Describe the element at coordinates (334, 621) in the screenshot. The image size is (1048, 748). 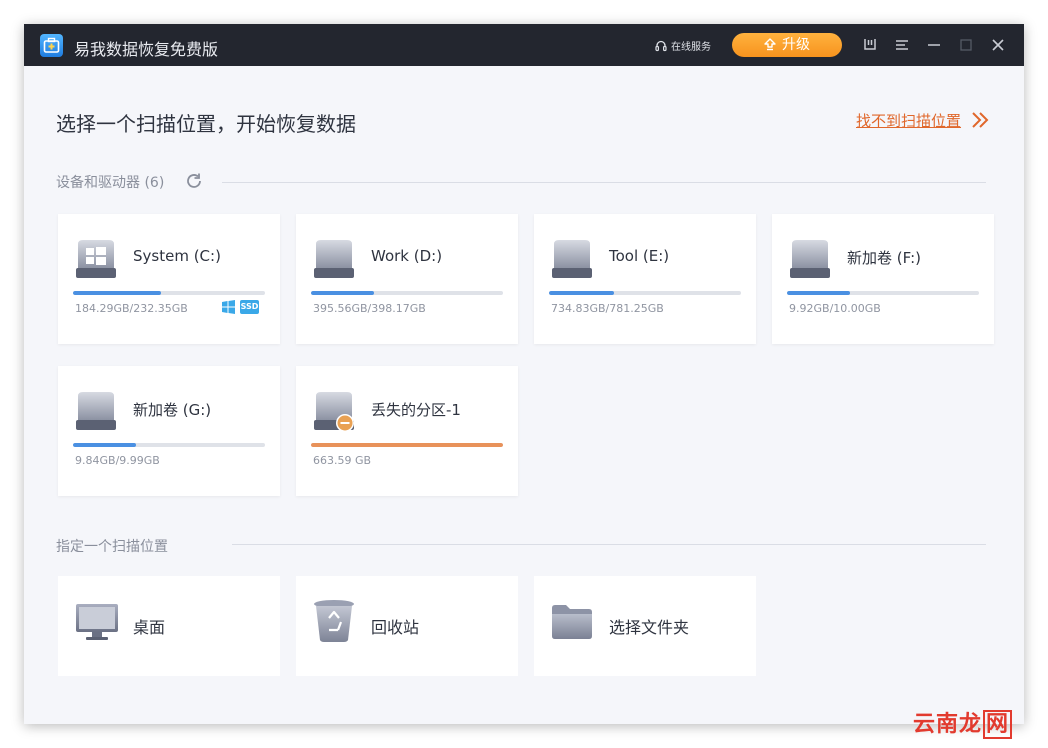
I see `recycle-bin-icon` at that location.